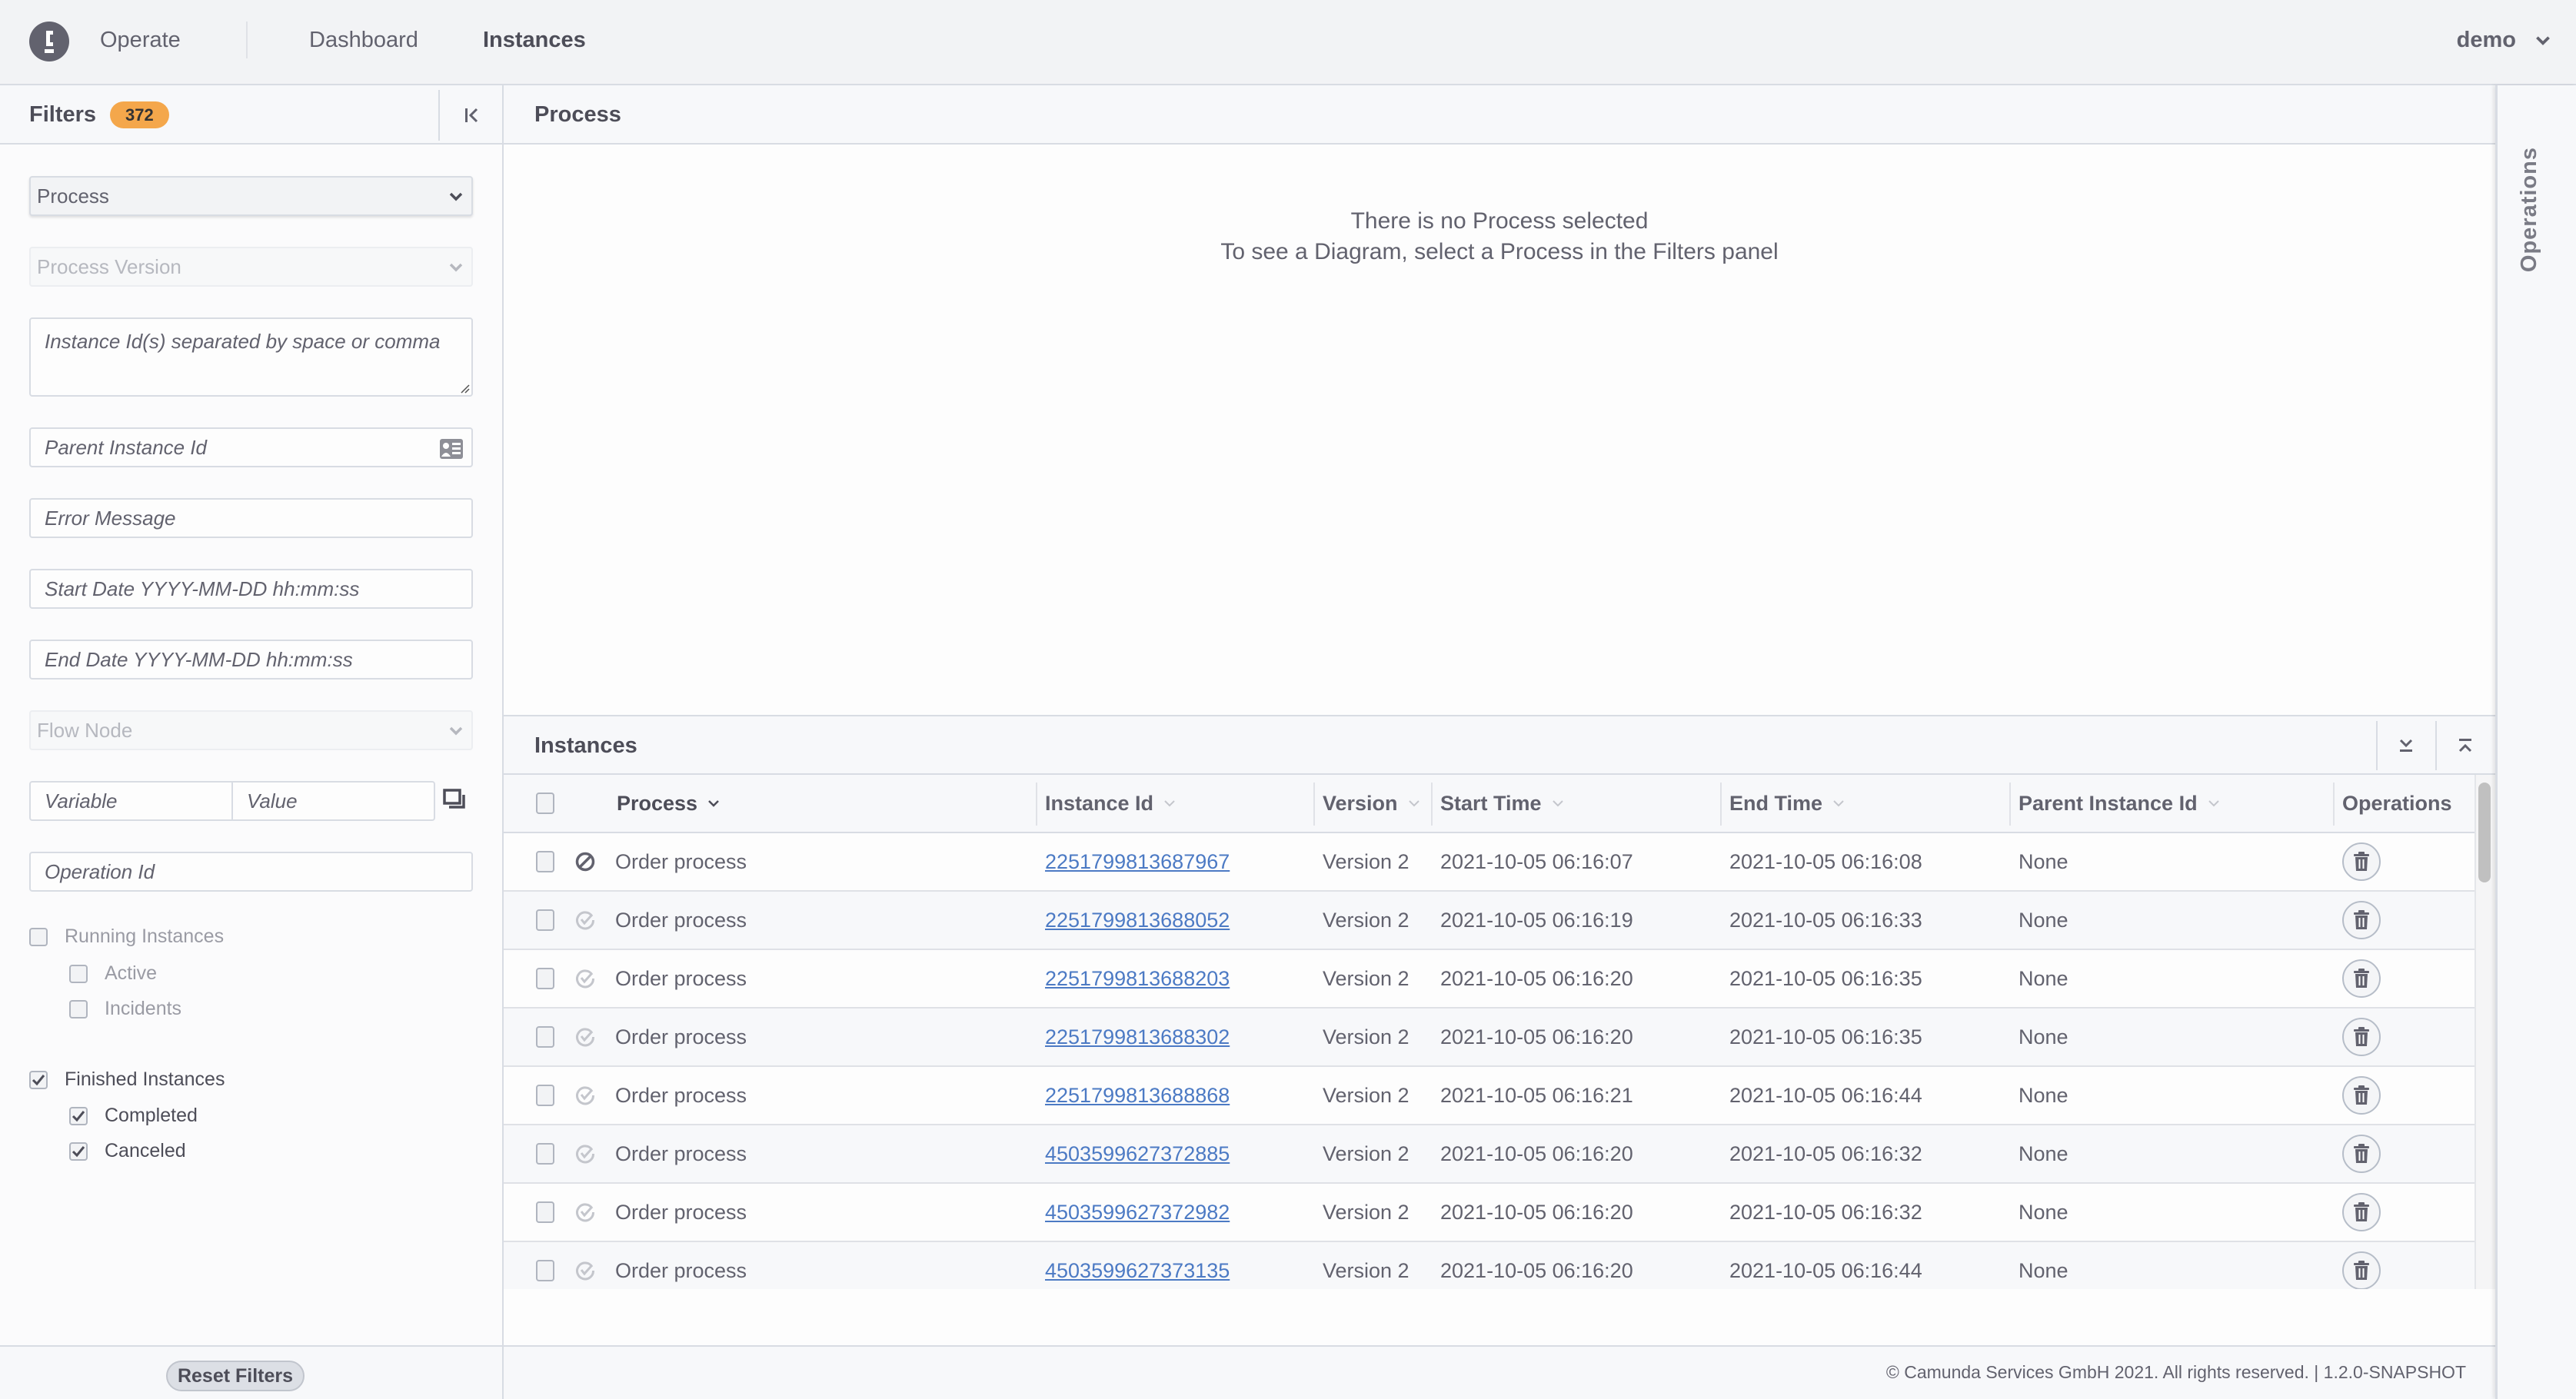 Image resolution: width=2576 pixels, height=1399 pixels. I want to click on process-panel-title: Process, so click(577, 115).